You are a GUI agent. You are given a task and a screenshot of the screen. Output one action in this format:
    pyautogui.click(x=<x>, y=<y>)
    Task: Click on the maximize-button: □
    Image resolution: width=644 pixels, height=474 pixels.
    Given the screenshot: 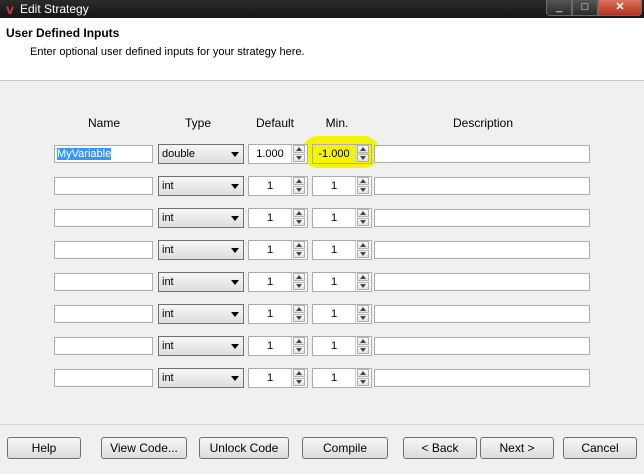 What is the action you would take?
    pyautogui.click(x=585, y=8)
    